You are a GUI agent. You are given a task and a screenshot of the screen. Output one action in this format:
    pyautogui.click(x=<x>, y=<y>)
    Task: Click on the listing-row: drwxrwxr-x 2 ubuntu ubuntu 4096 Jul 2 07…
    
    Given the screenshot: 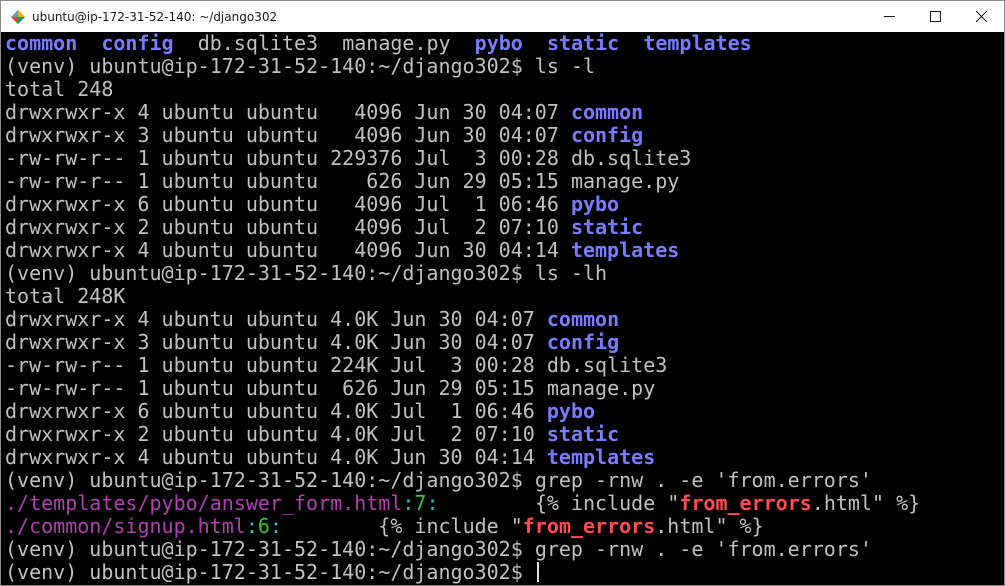 What is the action you would take?
    pyautogui.click(x=504, y=227)
    